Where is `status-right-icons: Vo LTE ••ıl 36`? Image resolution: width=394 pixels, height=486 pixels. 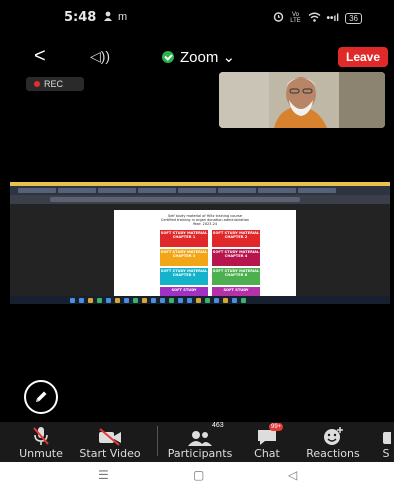
status-right-icons: Vo LTE ••ıl 36 is located at coordinates (317, 18).